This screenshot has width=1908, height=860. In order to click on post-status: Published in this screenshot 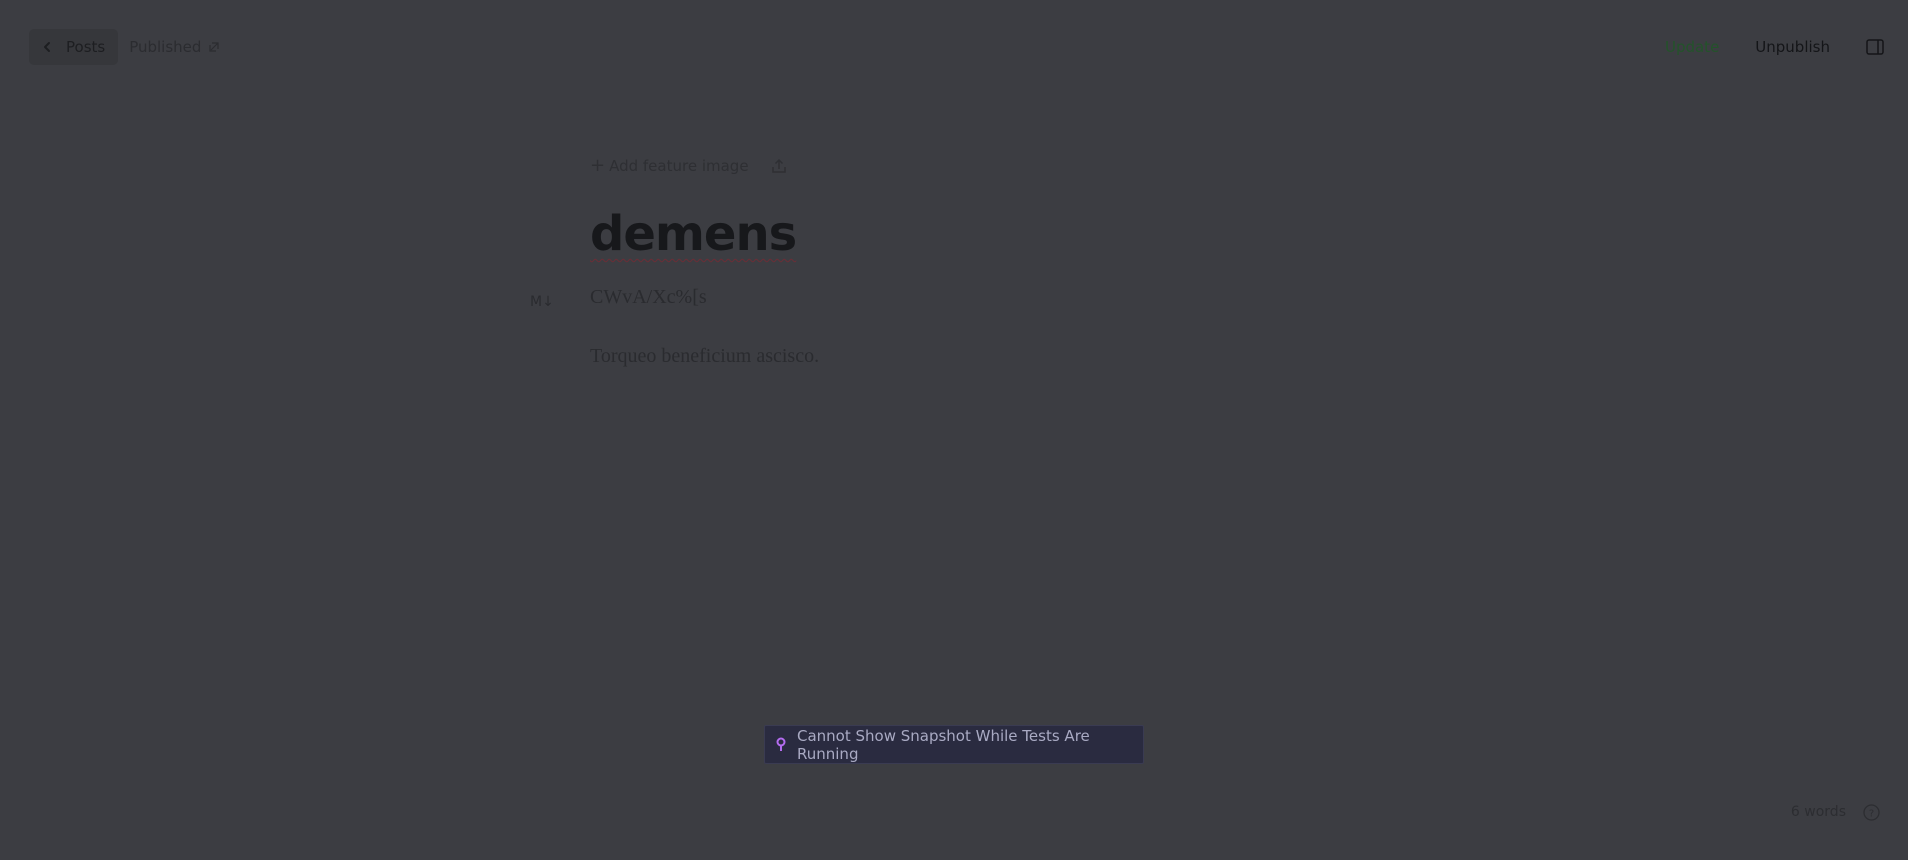, I will do `click(174, 47)`.